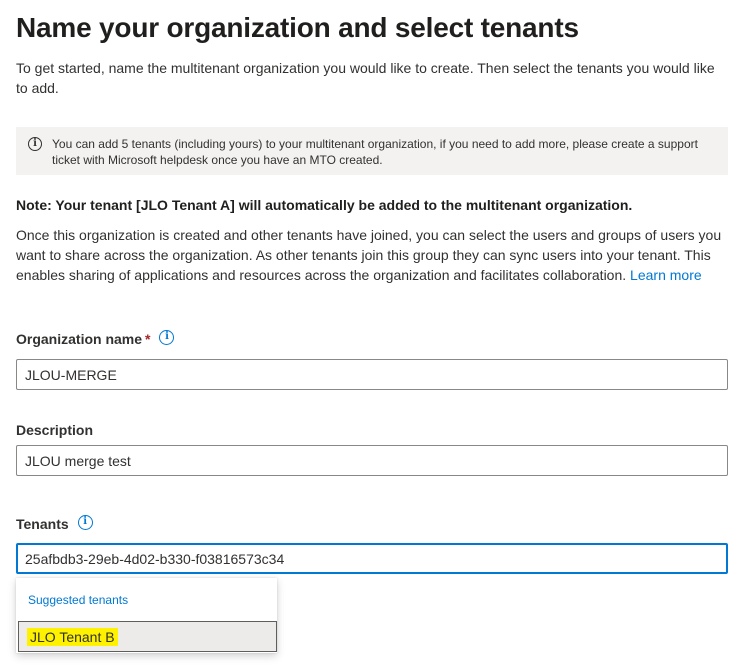  Describe the element at coordinates (372, 460) in the screenshot. I see `description-input: JLOU merge test` at that location.